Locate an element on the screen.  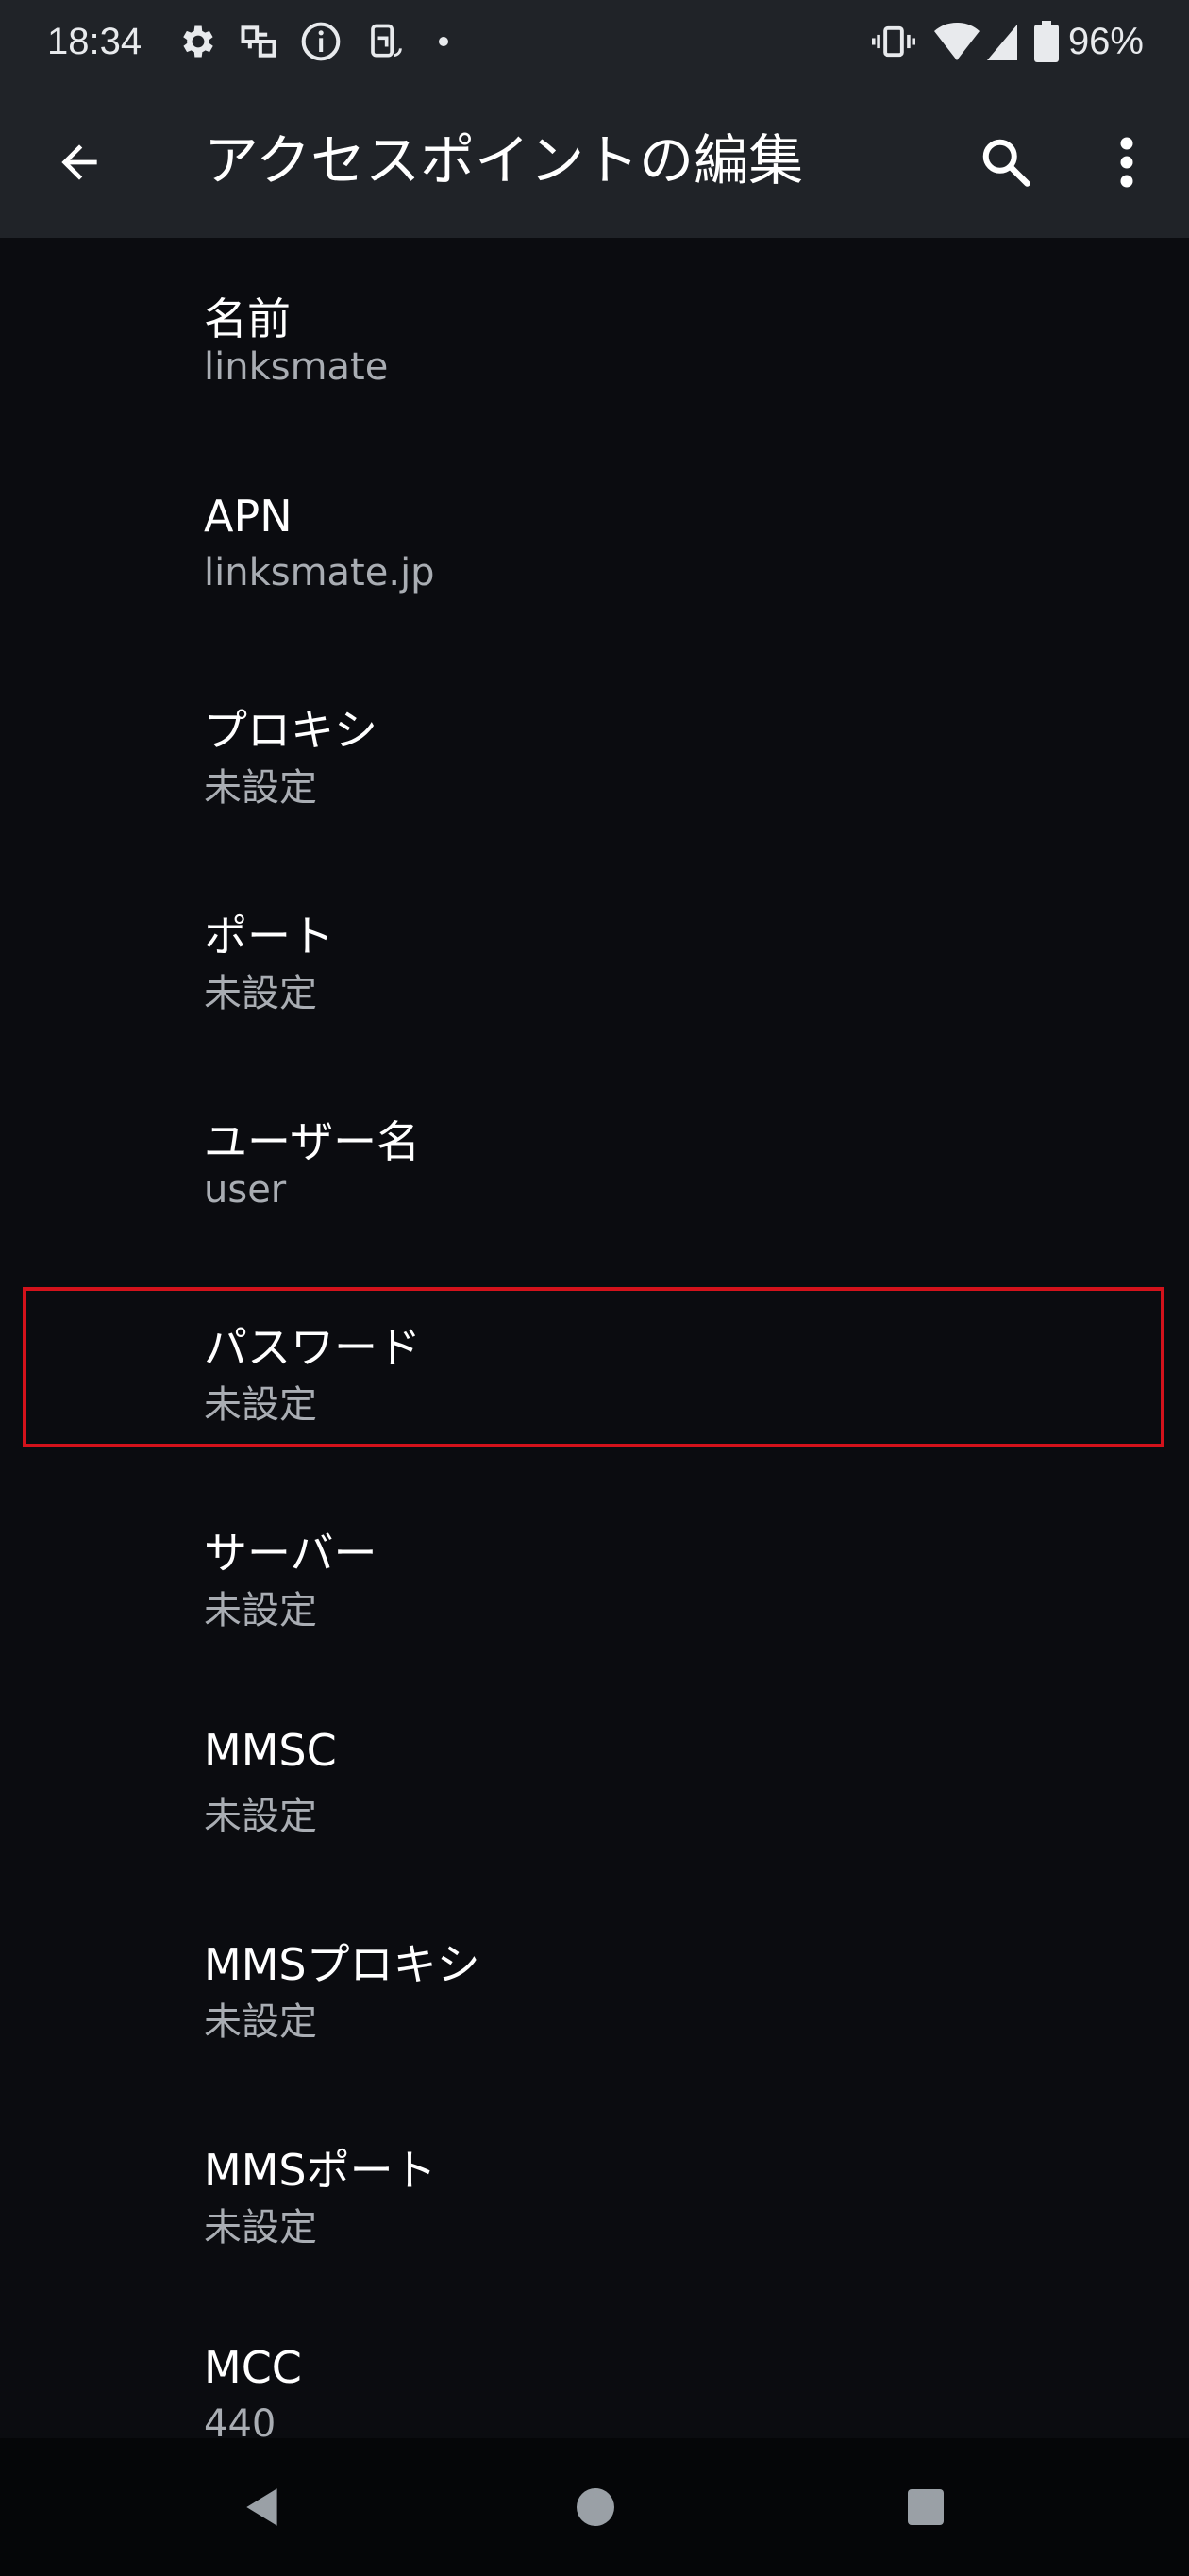
more-vert-icon is located at coordinates (1126, 162).